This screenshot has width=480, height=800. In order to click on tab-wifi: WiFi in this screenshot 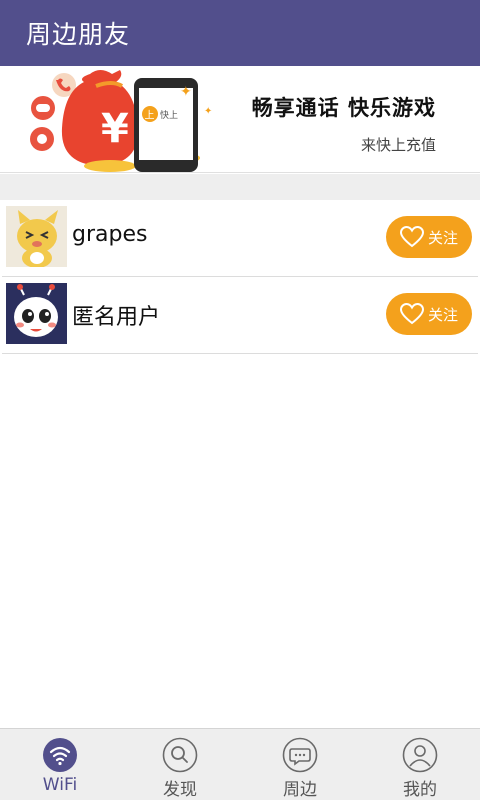, I will do `click(60, 764)`.